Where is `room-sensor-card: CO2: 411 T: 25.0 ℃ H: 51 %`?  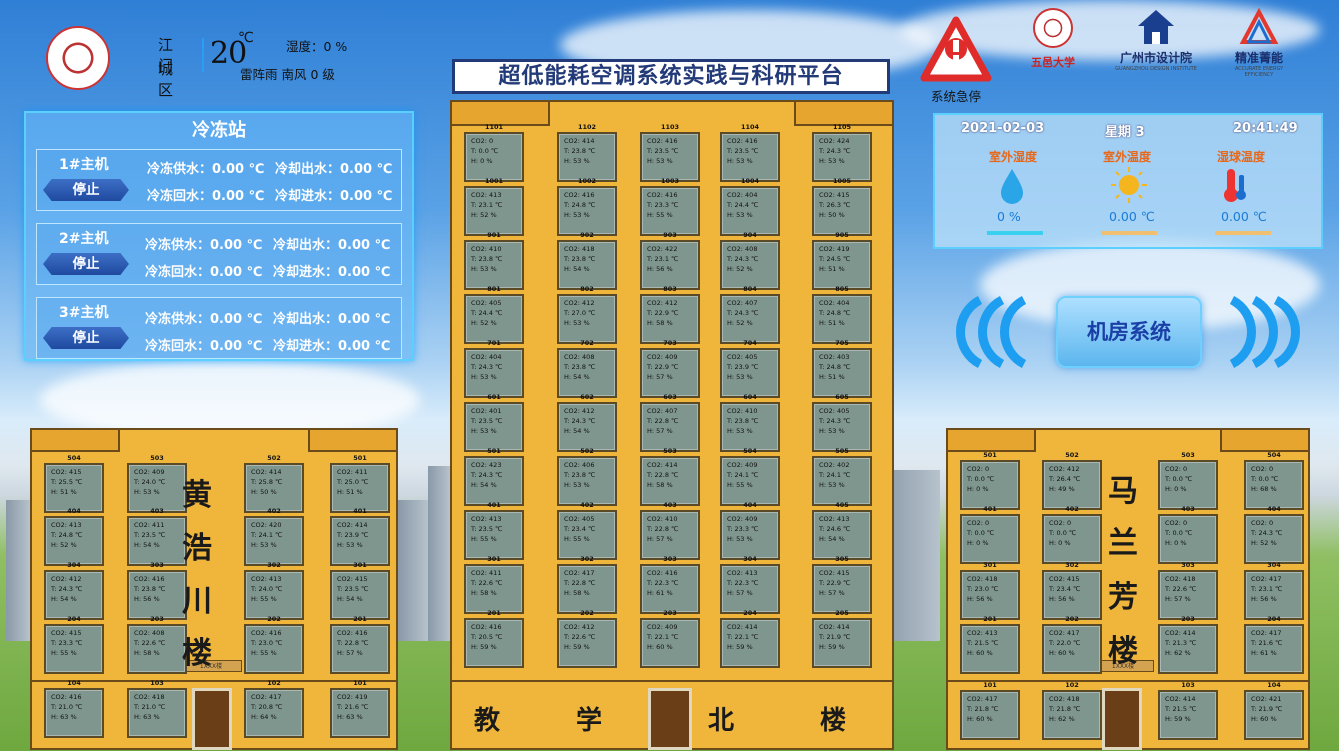
room-sensor-card: CO2: 411 T: 25.0 ℃ H: 51 % is located at coordinates (360, 488).